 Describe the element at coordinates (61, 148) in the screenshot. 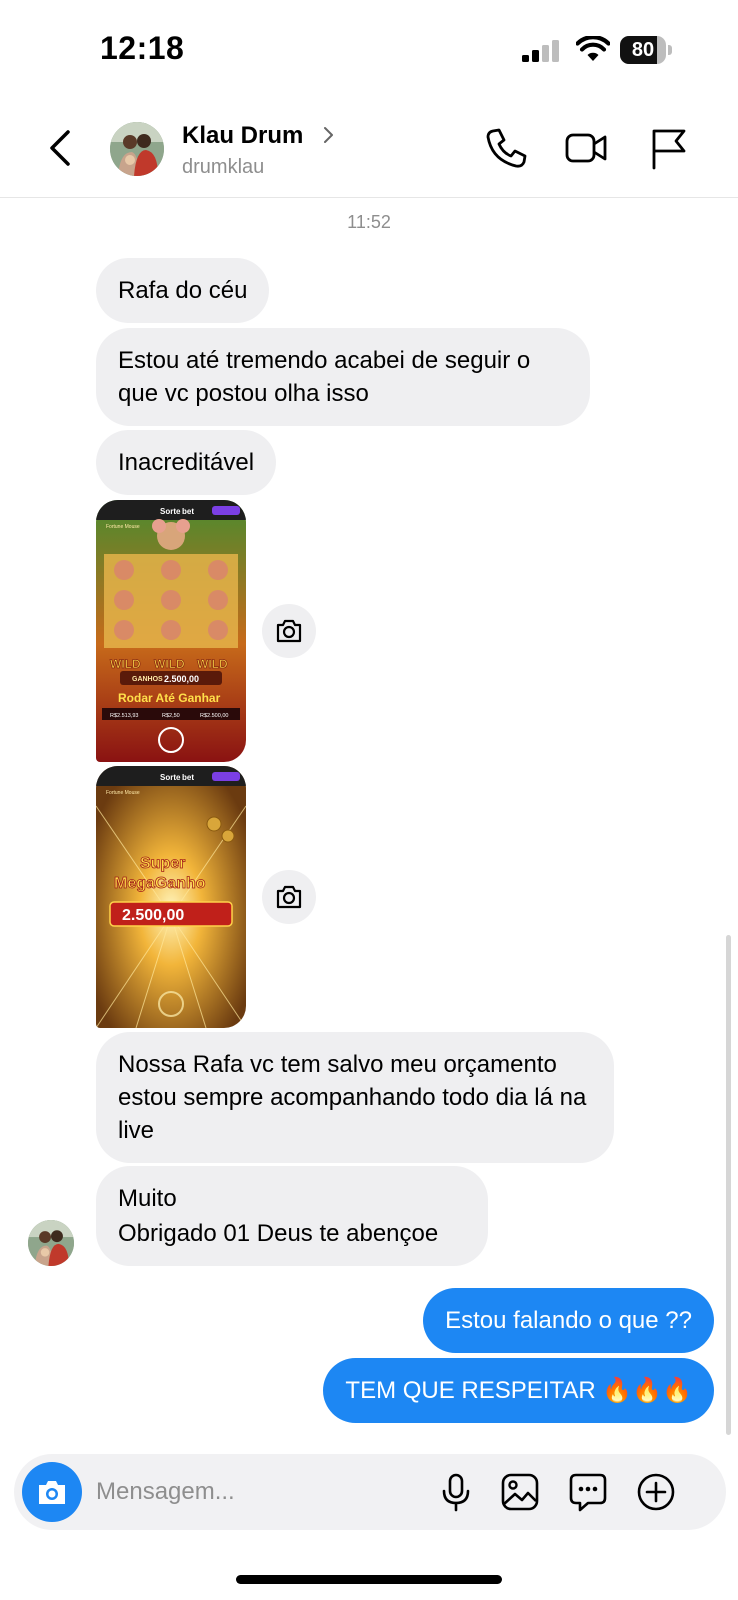

I see `back-arrow-icon` at that location.